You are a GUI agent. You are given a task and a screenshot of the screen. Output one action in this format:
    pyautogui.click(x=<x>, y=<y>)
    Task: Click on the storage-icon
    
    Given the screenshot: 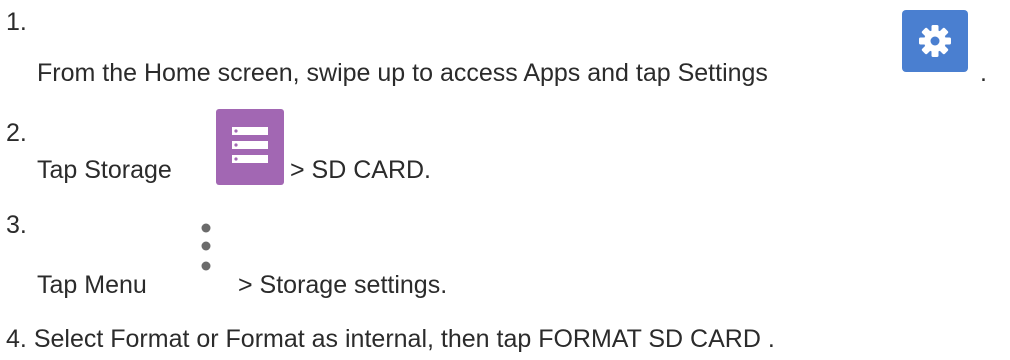 What is the action you would take?
    pyautogui.click(x=250, y=147)
    